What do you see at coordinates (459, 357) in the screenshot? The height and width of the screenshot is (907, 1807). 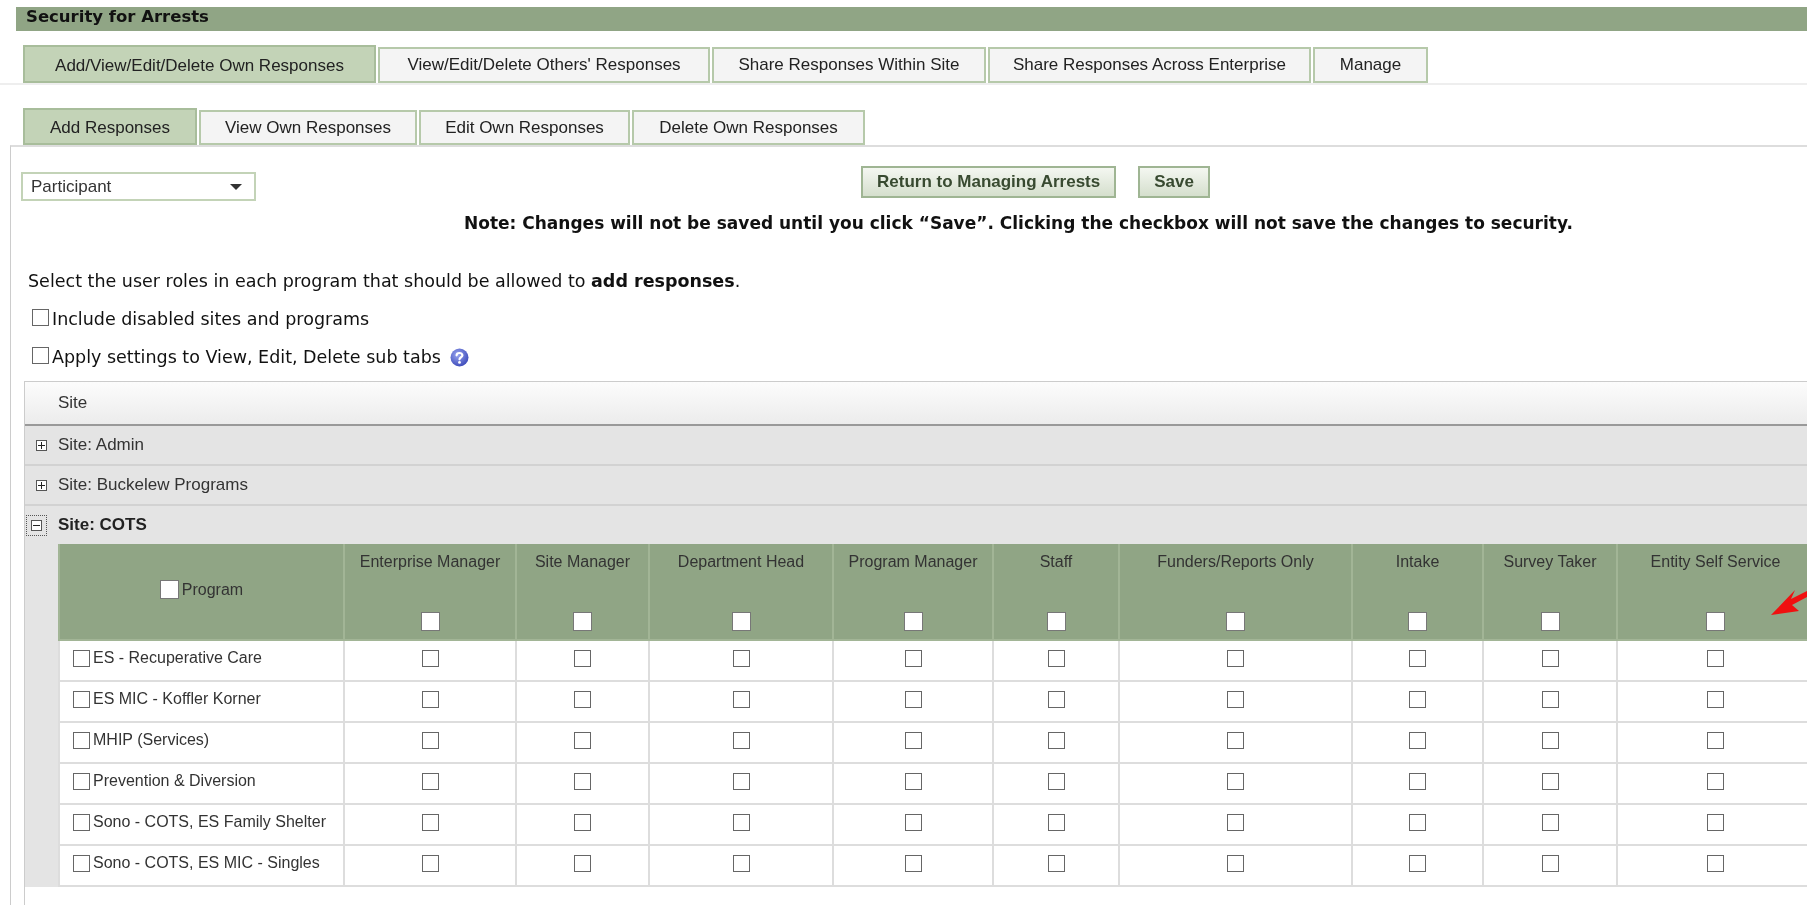 I see `help-icon` at bounding box center [459, 357].